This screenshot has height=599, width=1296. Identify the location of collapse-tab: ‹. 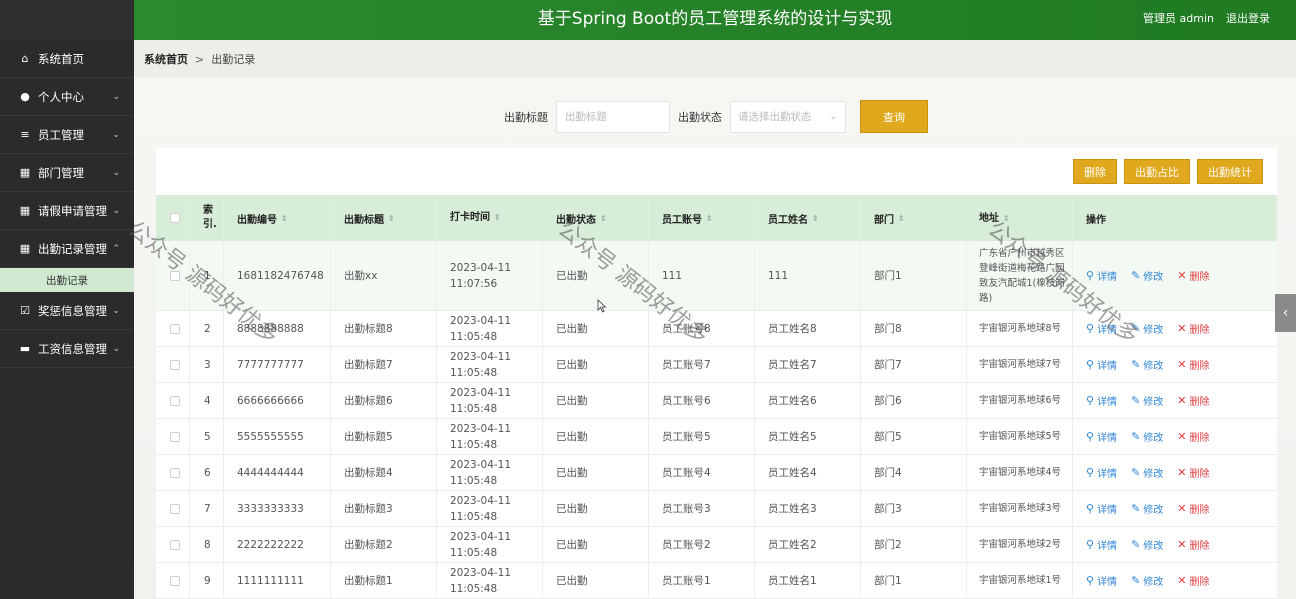
(1285, 313).